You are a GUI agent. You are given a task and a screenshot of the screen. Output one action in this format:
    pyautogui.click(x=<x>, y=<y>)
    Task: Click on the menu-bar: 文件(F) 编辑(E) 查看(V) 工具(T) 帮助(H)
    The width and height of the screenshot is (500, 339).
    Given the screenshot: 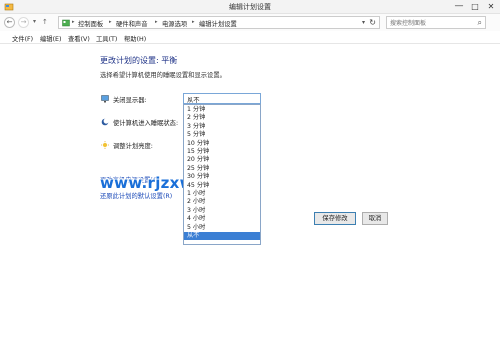 What is the action you would take?
    pyautogui.click(x=250, y=37)
    